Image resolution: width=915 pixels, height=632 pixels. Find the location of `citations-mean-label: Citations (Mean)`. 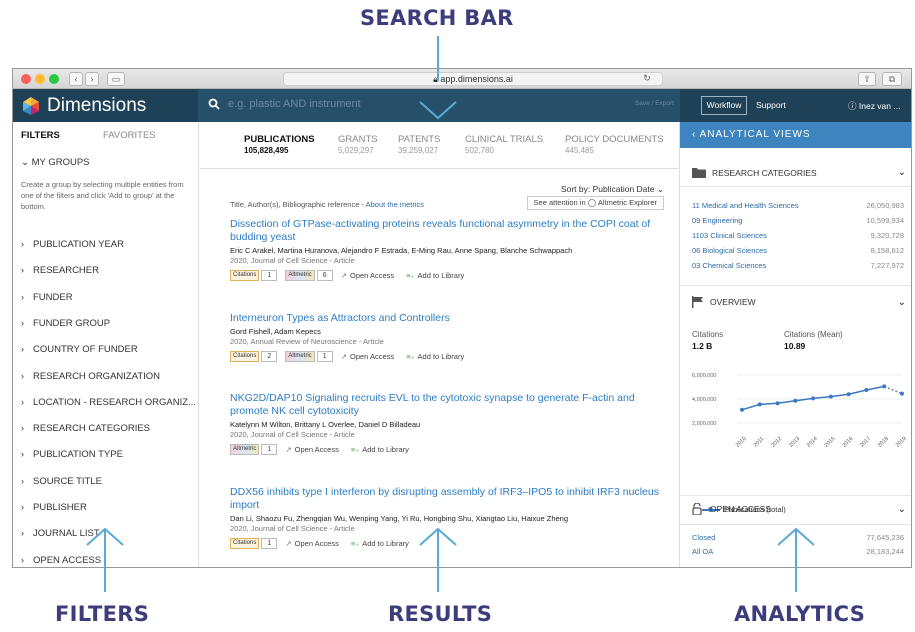

citations-mean-label: Citations (Mean) is located at coordinates (813, 334).